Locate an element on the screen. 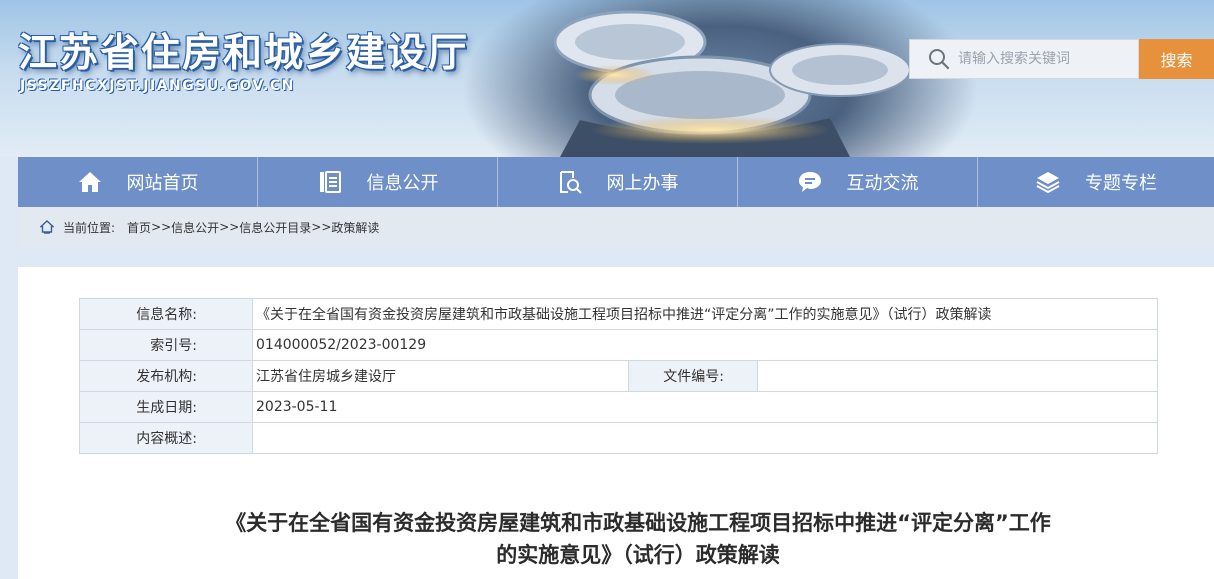 The image size is (1214, 579). summary-label: 内容概述: is located at coordinates (166, 438).